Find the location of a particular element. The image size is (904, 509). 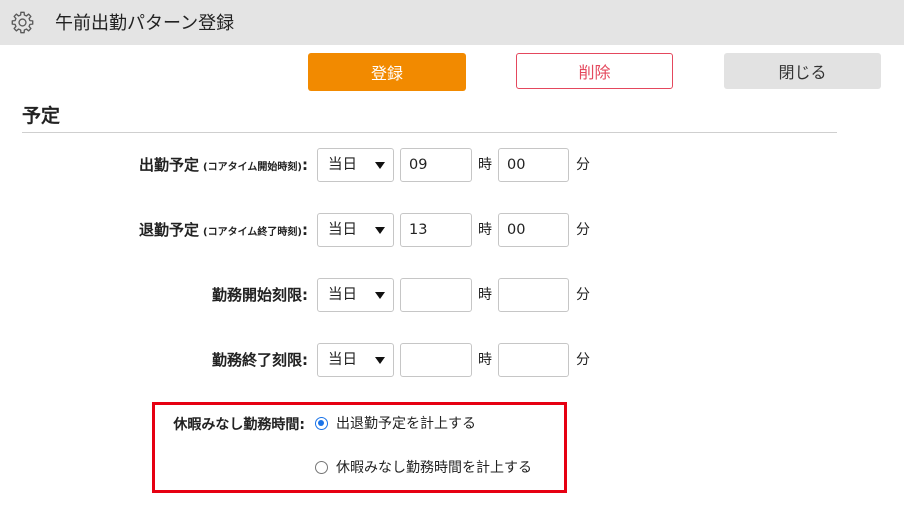

page-title: 午前出勤パターン登録 is located at coordinates (145, 23).